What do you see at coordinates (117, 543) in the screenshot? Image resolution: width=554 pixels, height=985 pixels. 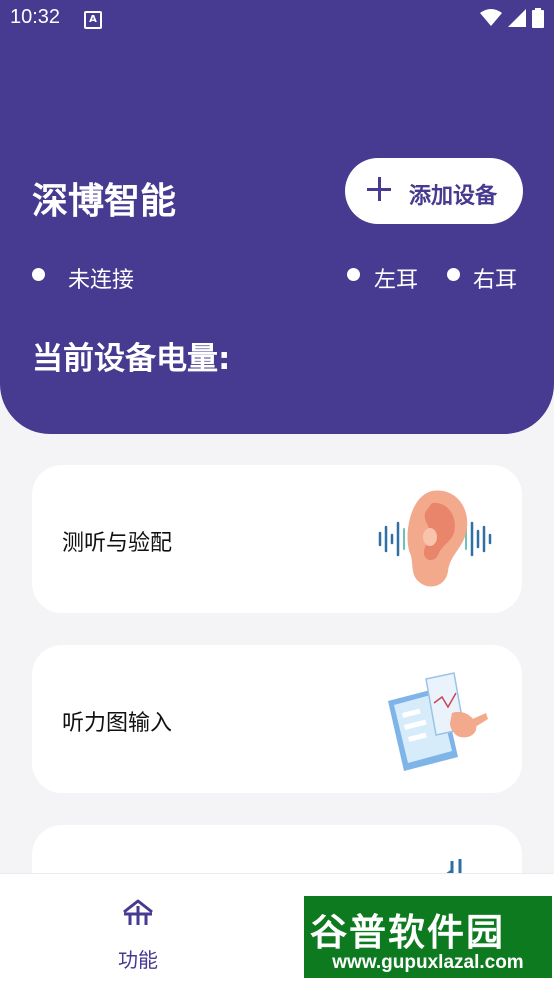 I see `card-label: 测听与验配` at bounding box center [117, 543].